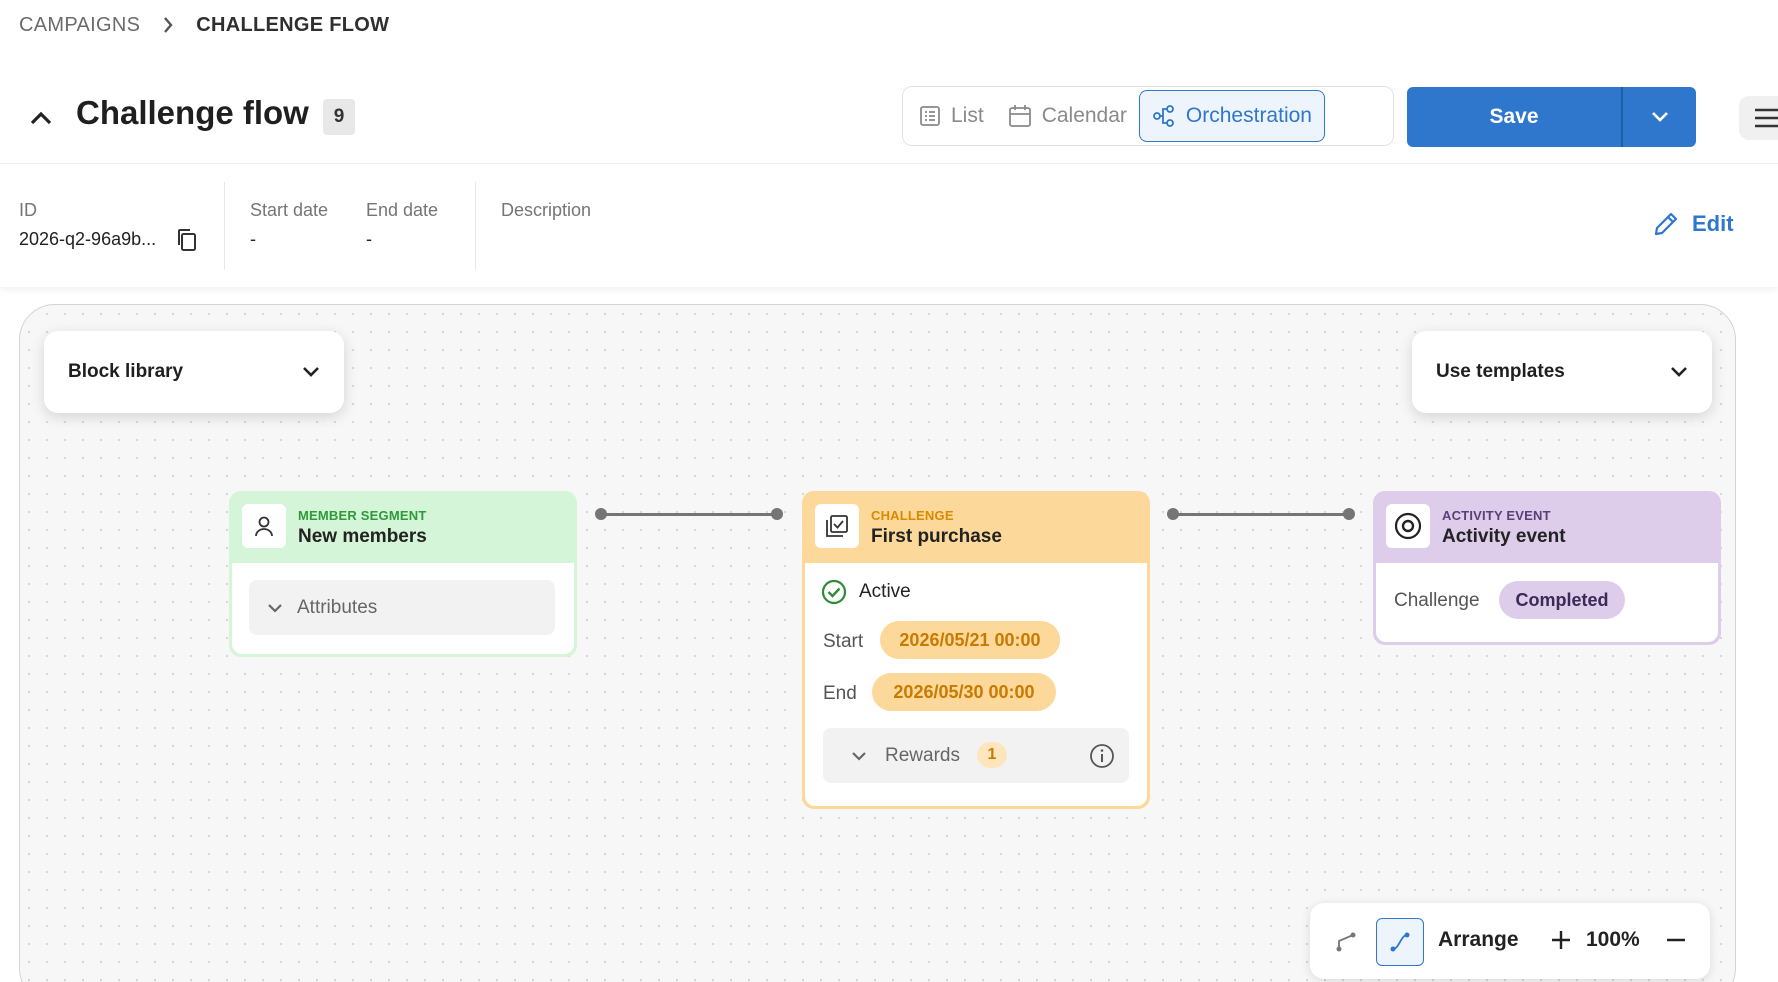 This screenshot has width=1778, height=982. Describe the element at coordinates (840, 693) in the screenshot. I see `end-label: End` at that location.